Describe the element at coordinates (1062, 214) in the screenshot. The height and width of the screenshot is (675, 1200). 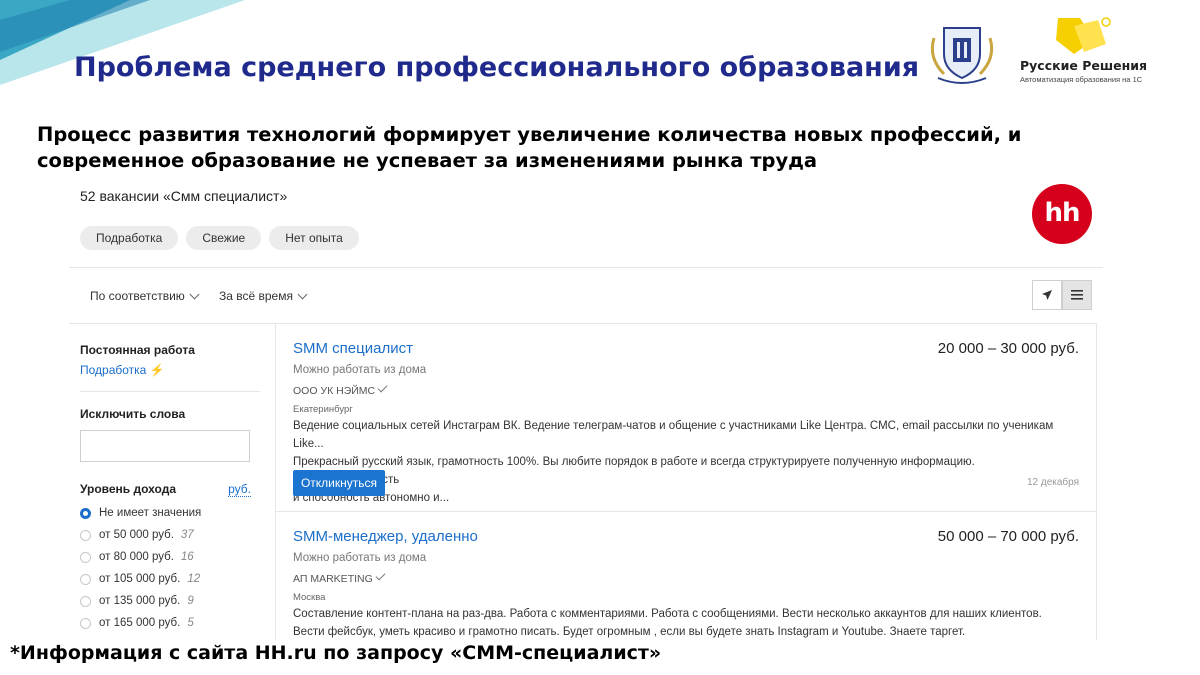
I see `hh-logo: hh` at that location.